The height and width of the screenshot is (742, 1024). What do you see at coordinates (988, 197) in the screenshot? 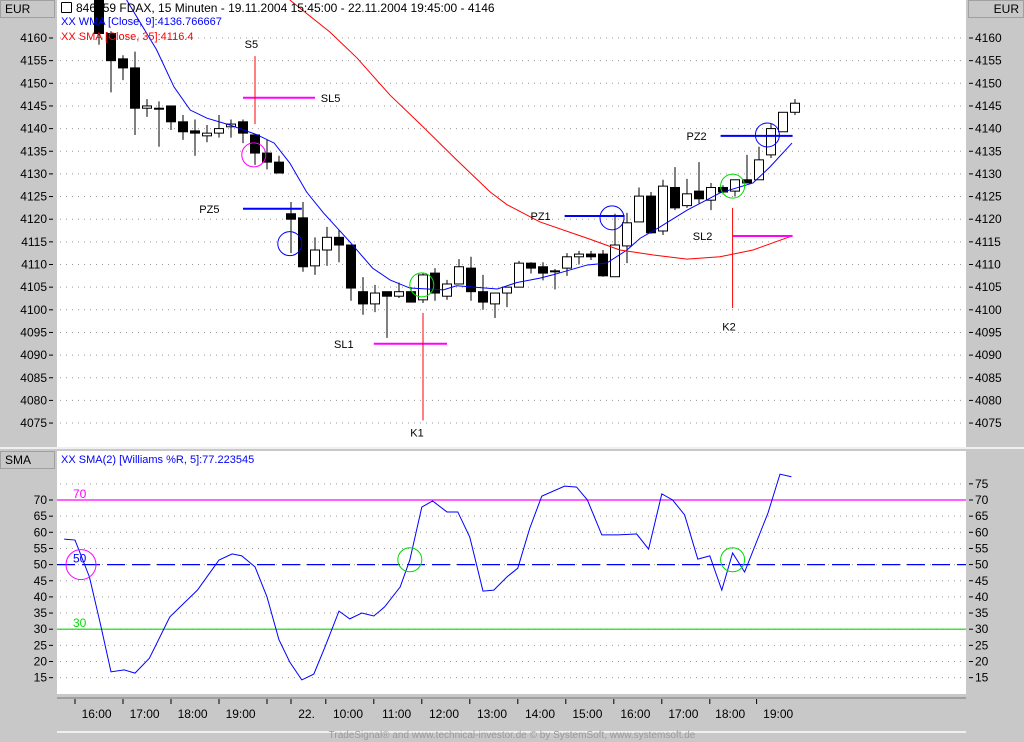
I see `price-tick-label-right: 4125` at bounding box center [988, 197].